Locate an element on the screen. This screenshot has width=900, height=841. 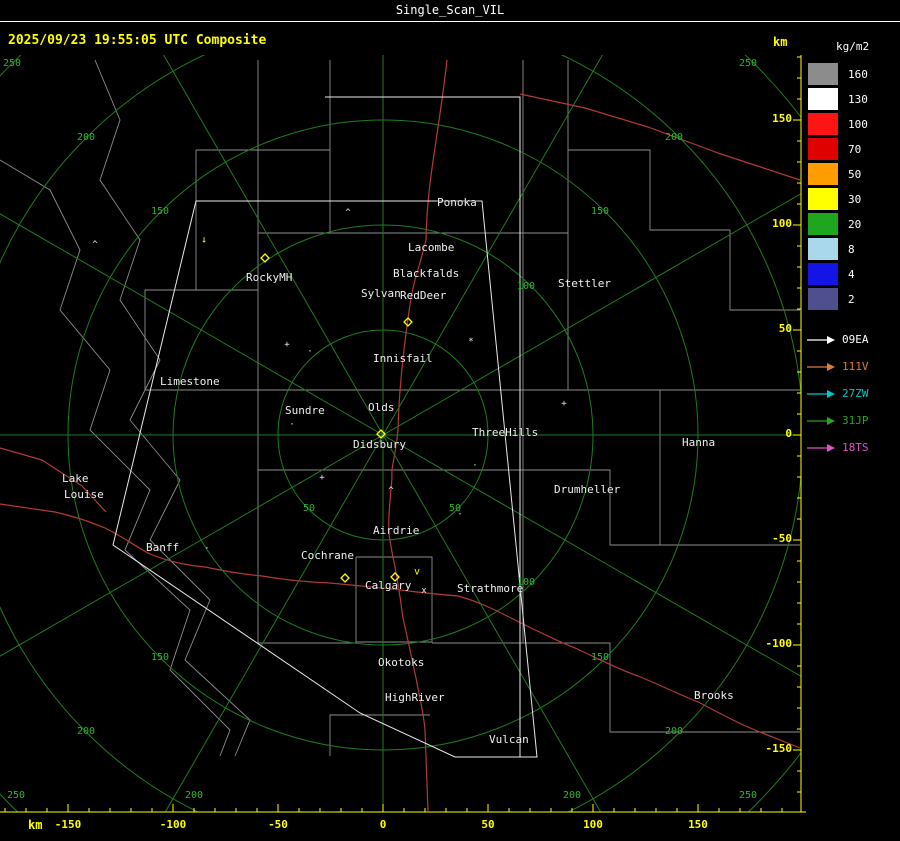
legend-entry: 20 is located at coordinates (854, 224).